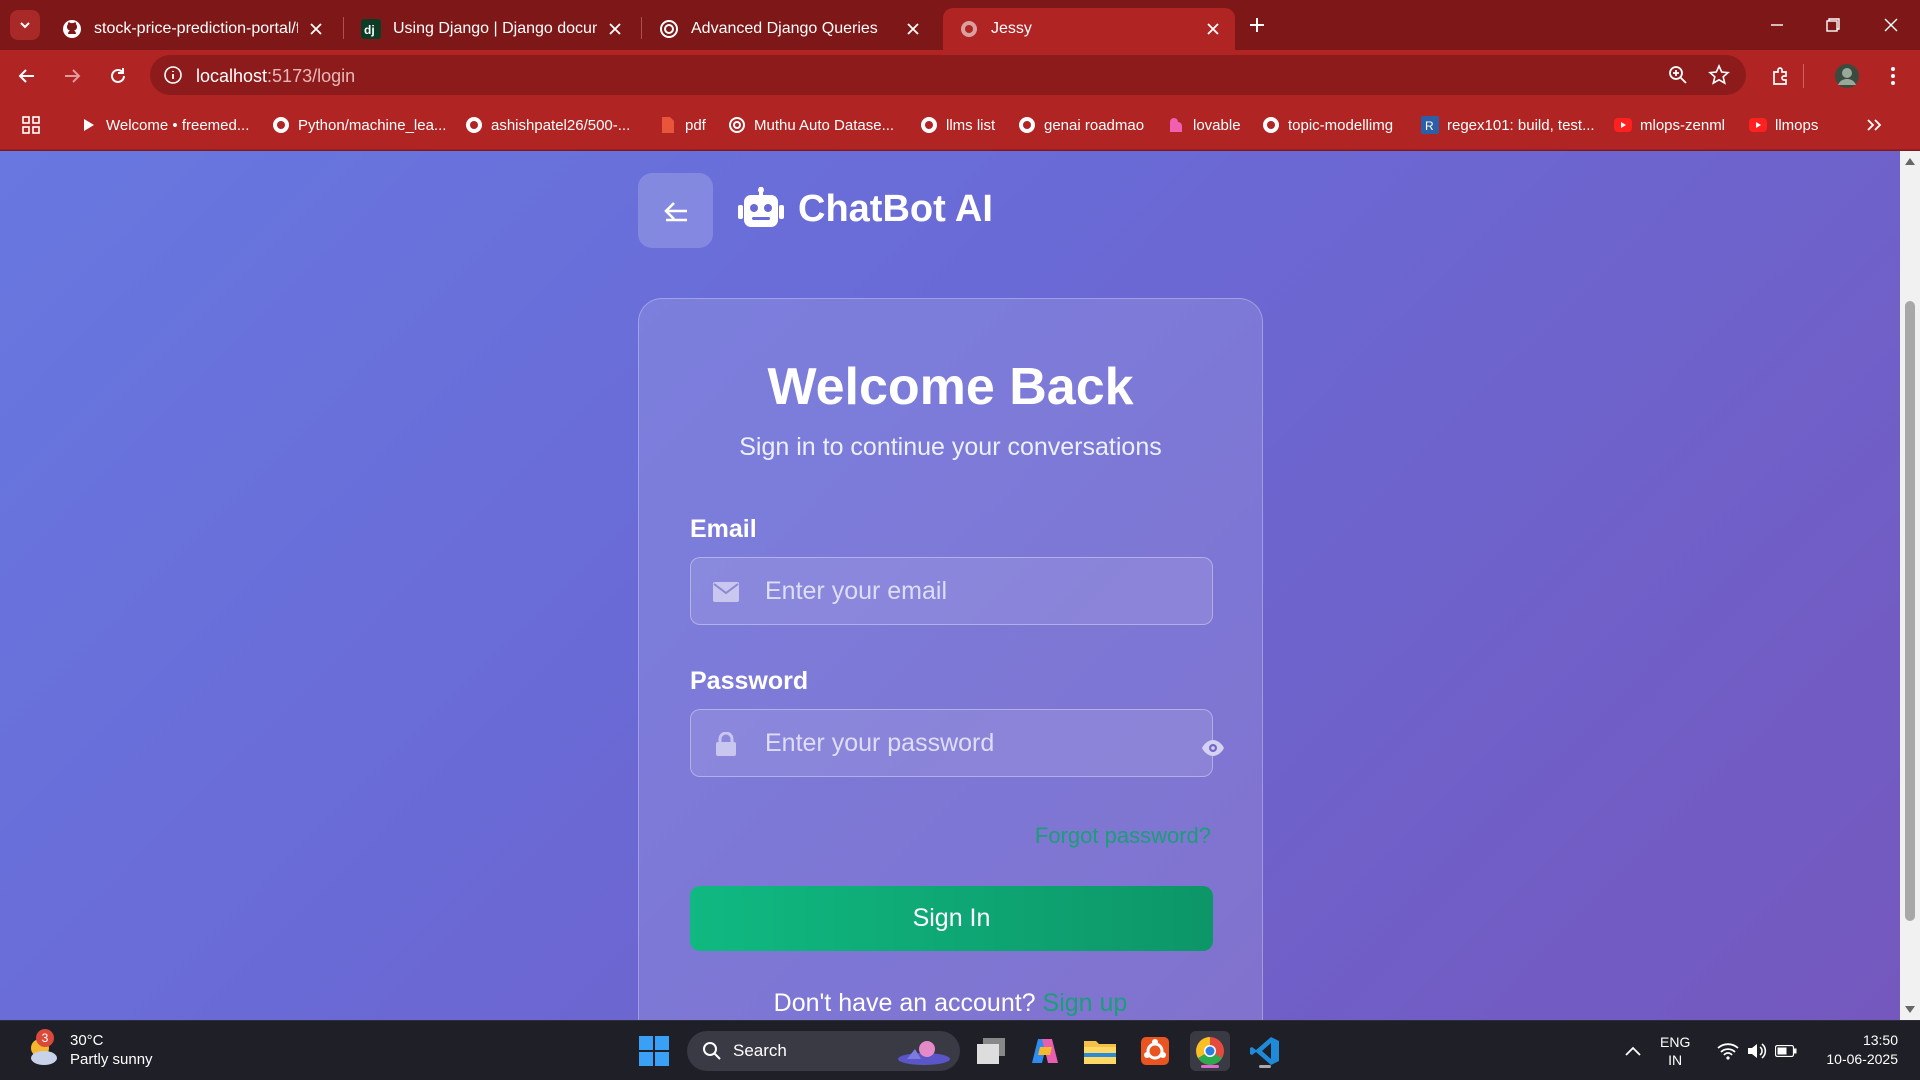 The width and height of the screenshot is (1920, 1080). I want to click on svg-text: R, so click(1429, 126).